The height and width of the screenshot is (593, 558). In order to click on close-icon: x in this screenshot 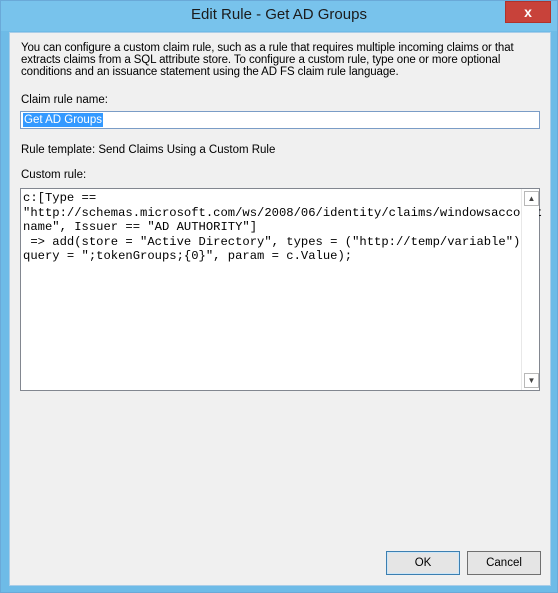, I will do `click(528, 12)`.